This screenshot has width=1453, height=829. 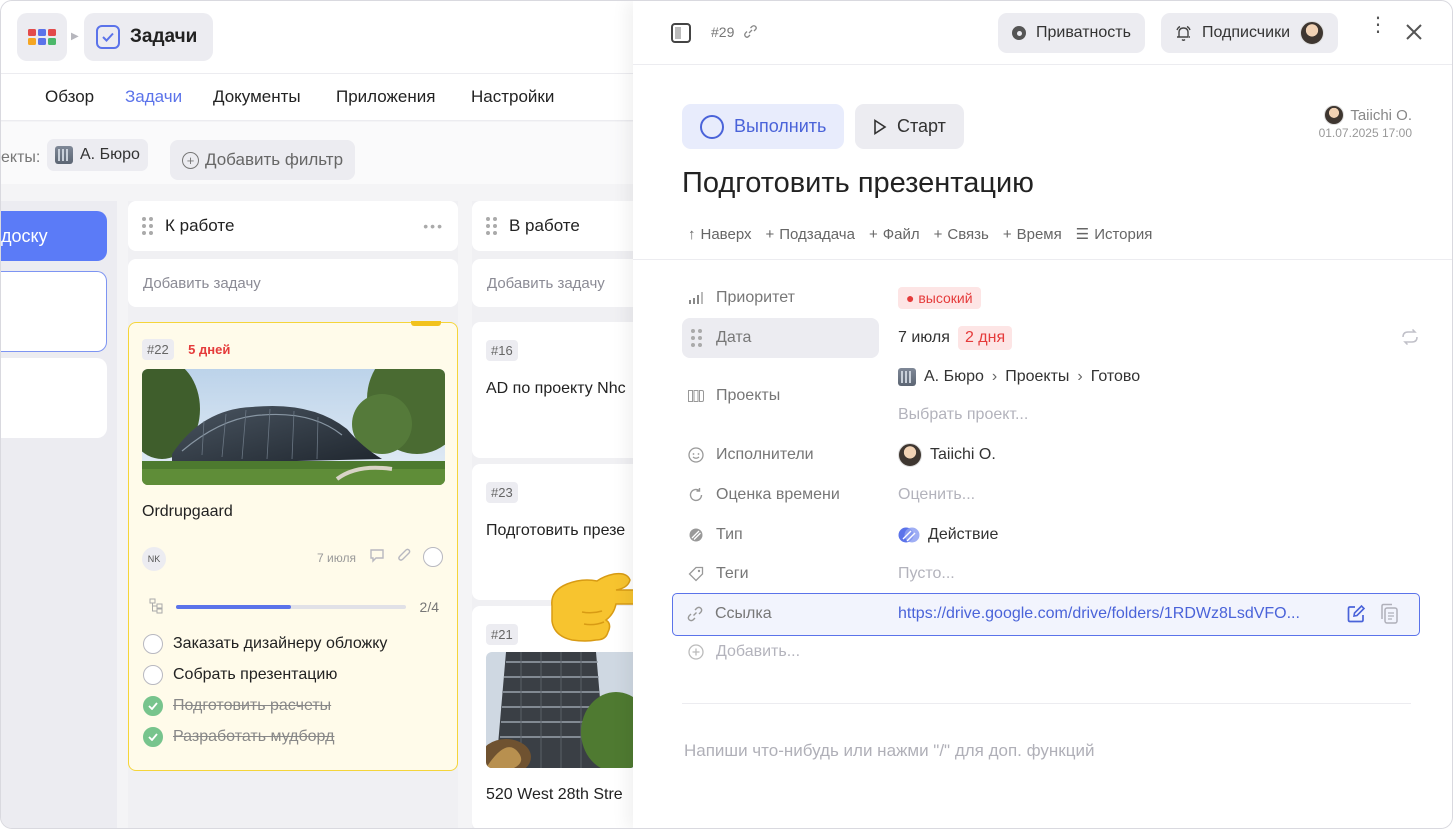 I want to click on filter-label: екты:, so click(x=21, y=157).